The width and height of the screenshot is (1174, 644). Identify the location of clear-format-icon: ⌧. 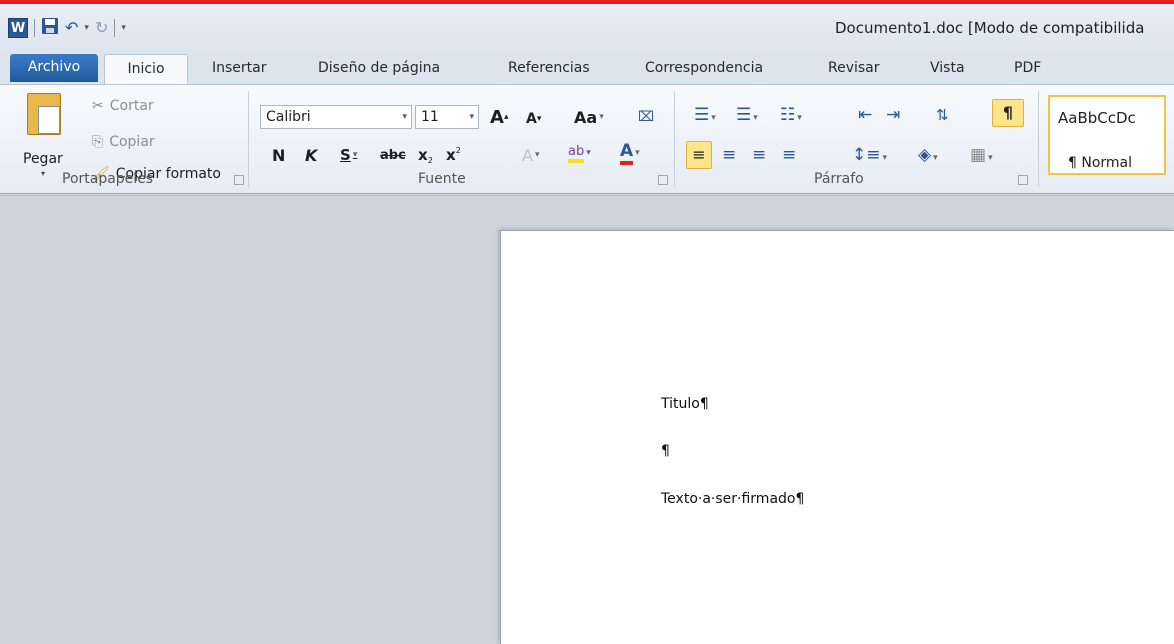
(646, 117).